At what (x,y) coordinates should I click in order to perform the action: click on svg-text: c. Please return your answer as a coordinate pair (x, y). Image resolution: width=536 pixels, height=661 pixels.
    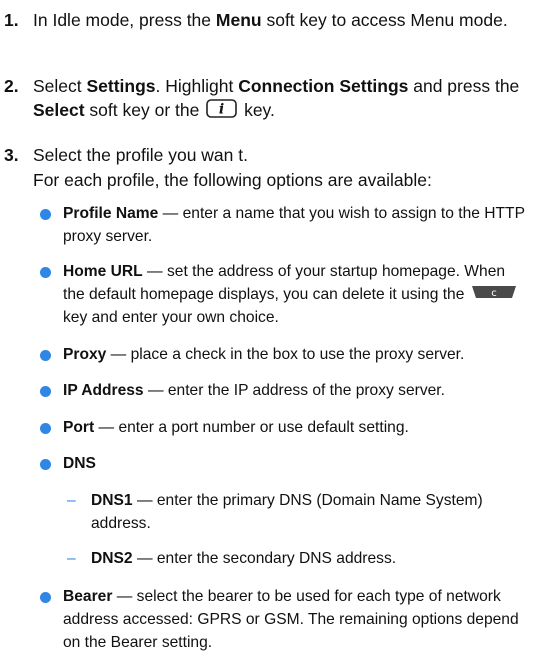
    Looking at the image, I should click on (494, 293).